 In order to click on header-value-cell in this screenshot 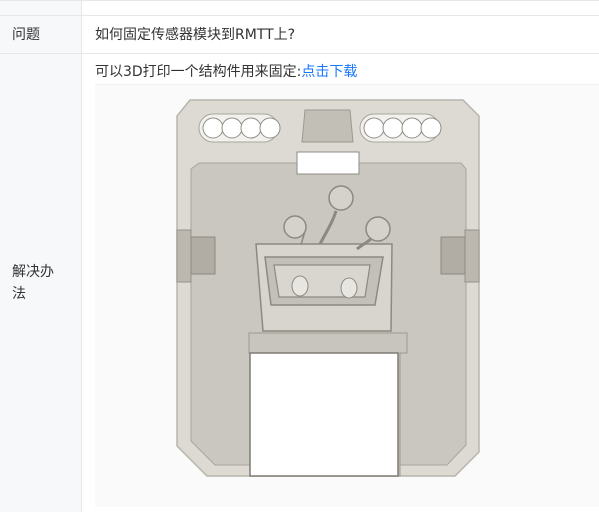, I will do `click(341, 8)`.